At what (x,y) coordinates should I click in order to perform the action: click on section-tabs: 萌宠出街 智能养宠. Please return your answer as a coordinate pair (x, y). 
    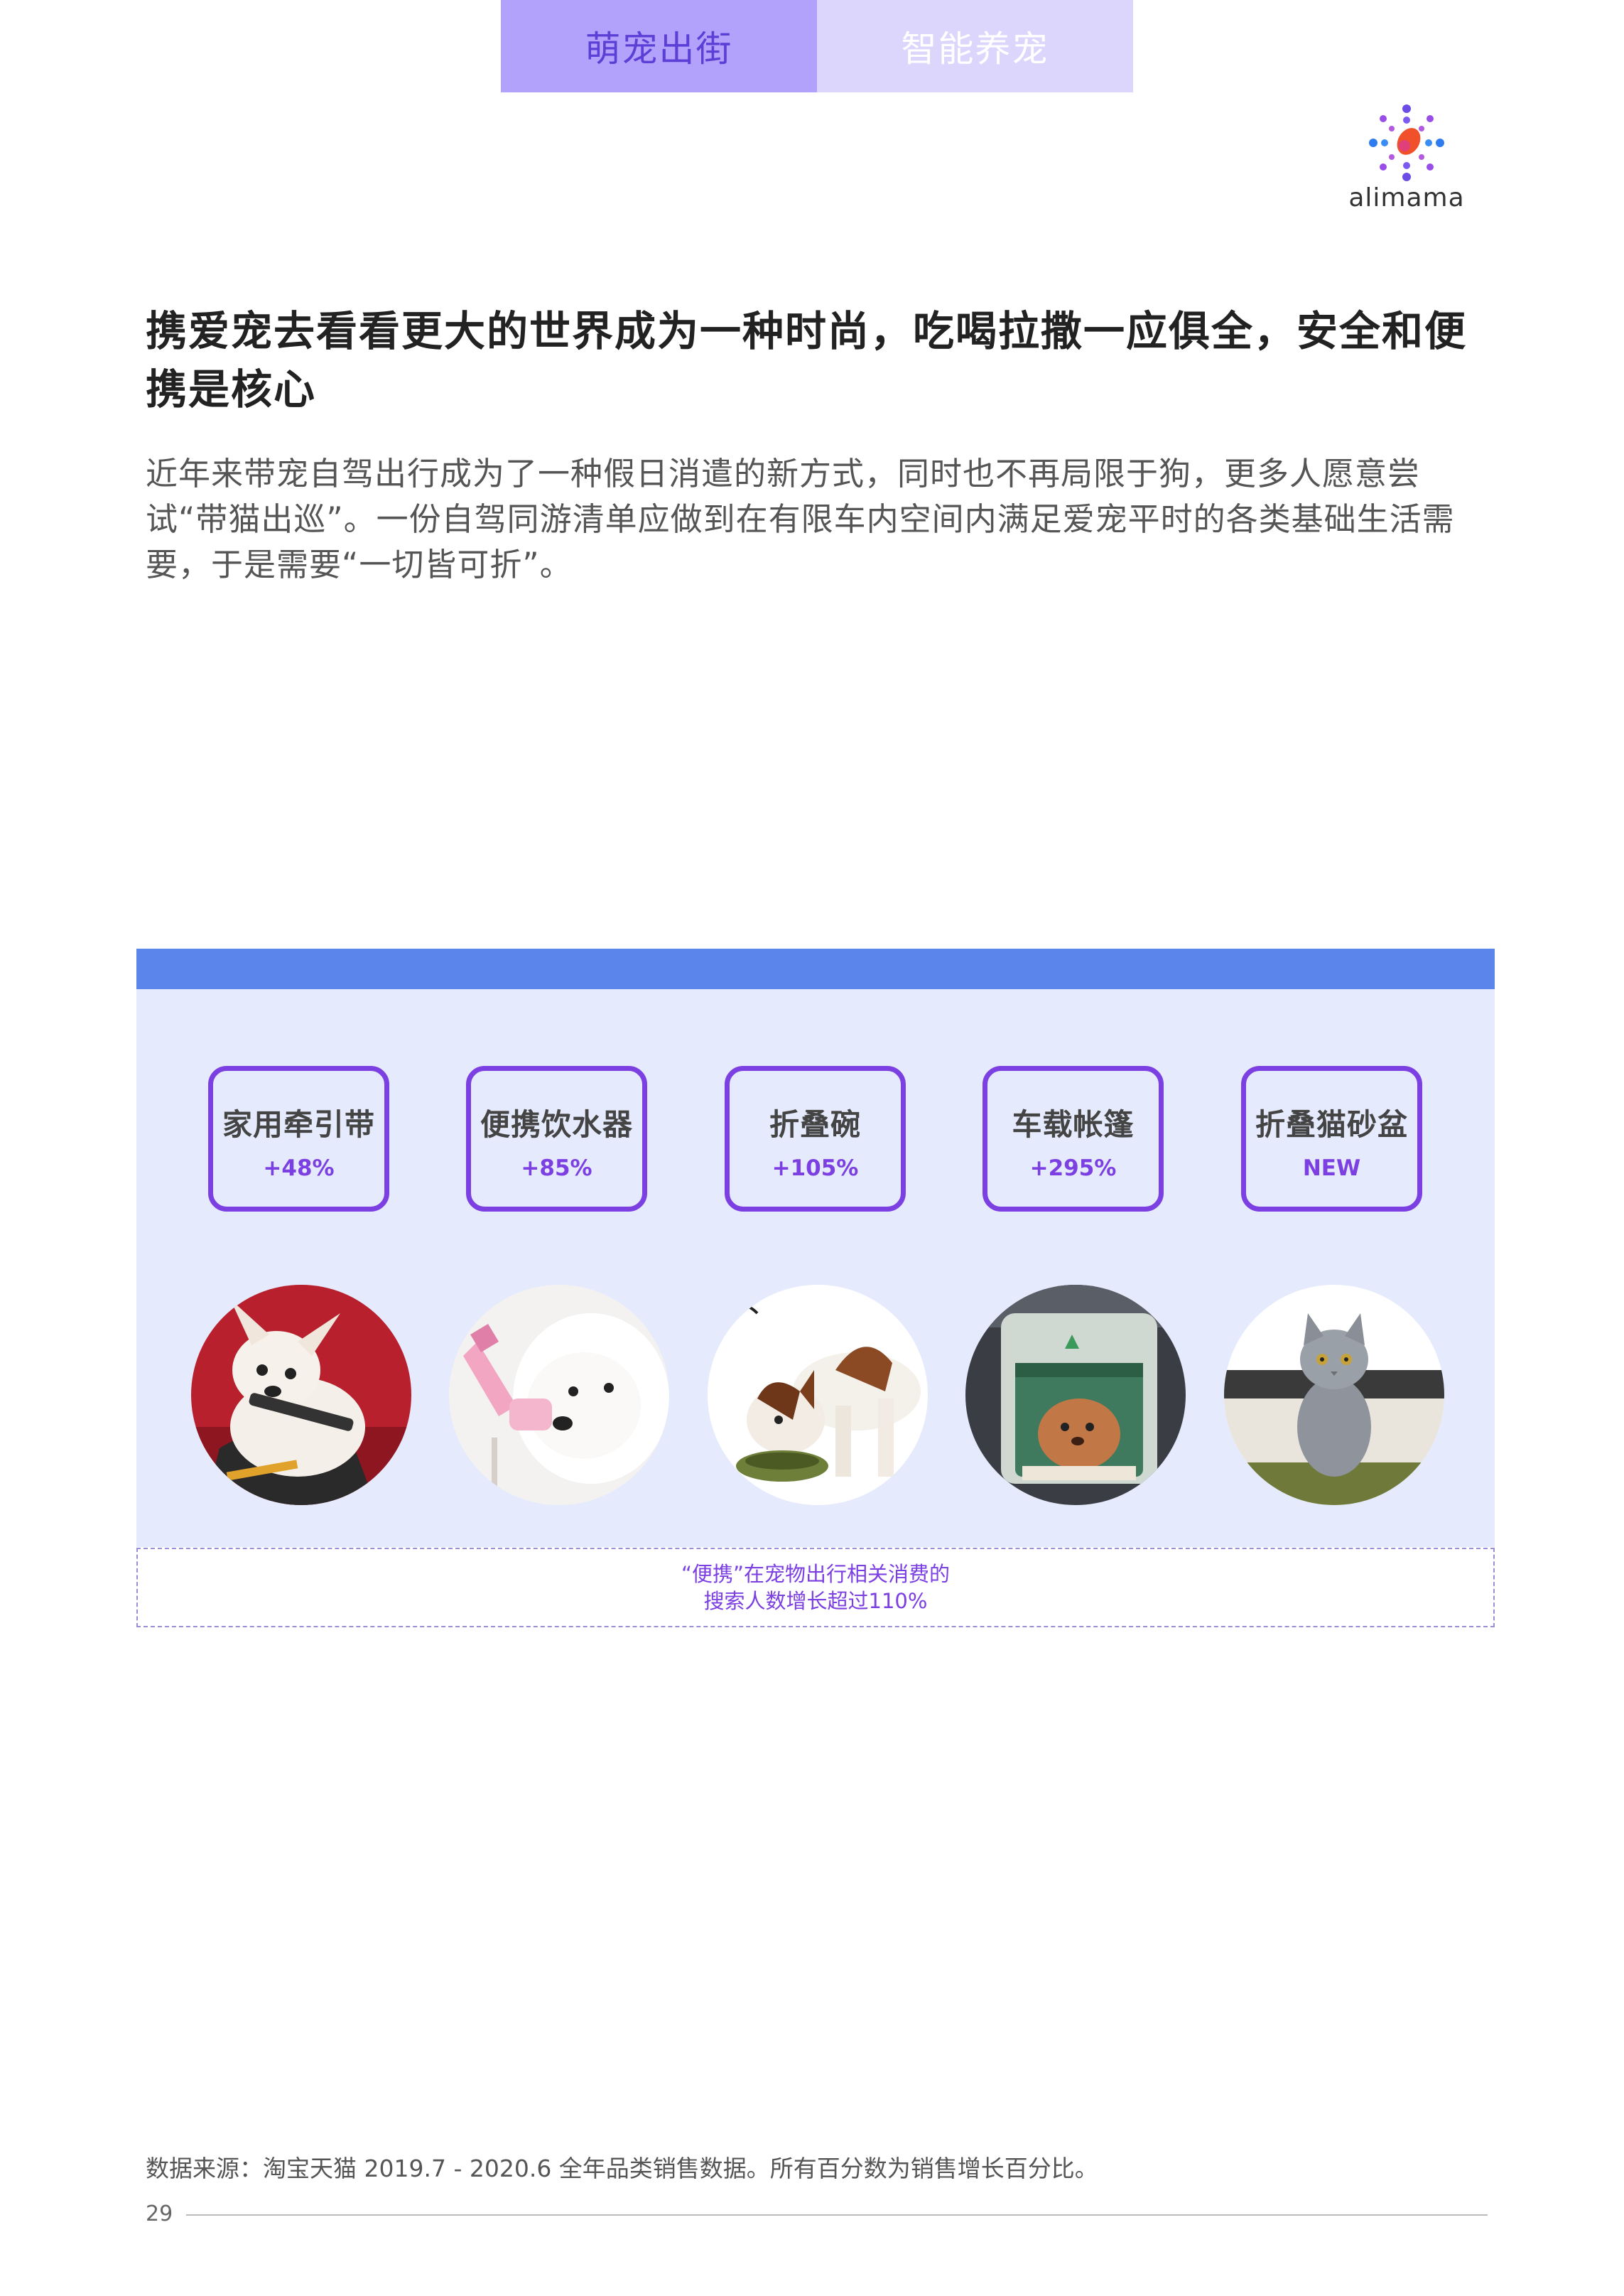
    Looking at the image, I should click on (817, 46).